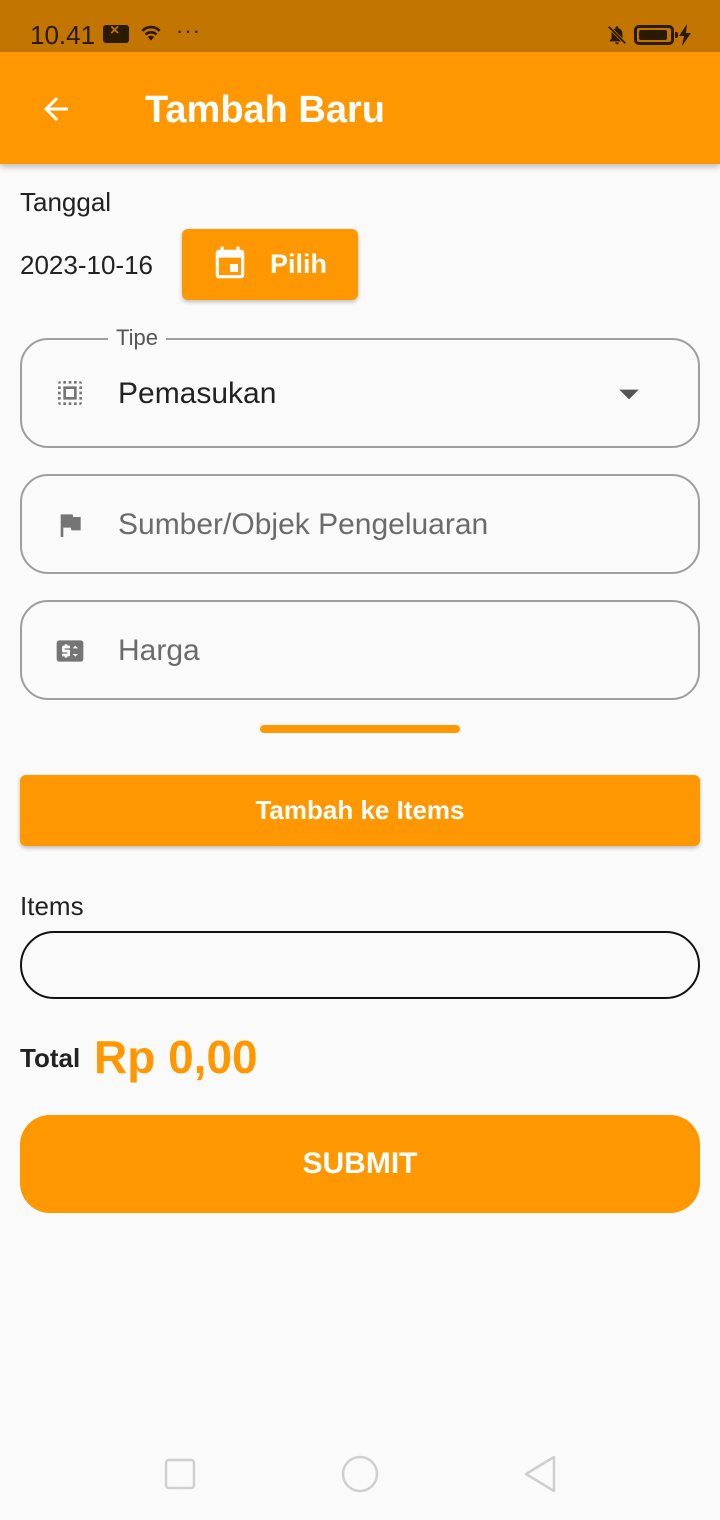 This screenshot has width=720, height=1520. I want to click on source-placeholder: Sumber/Objek Pengeluaran, so click(303, 524).